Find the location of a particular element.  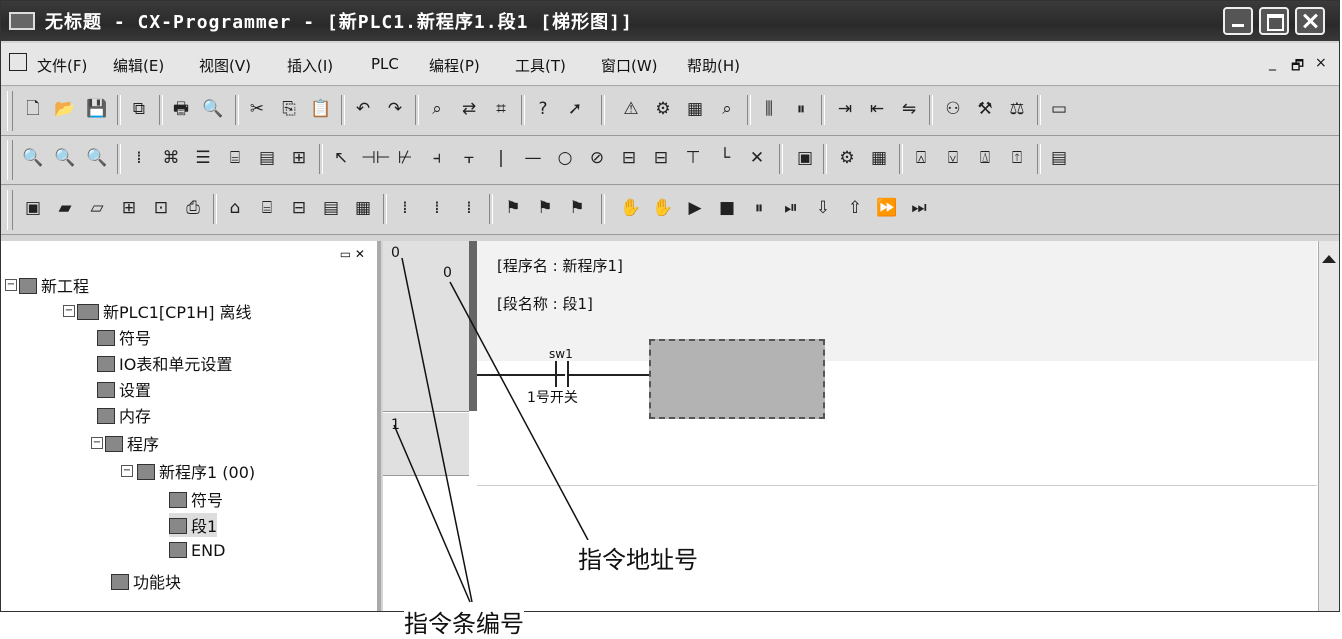

force-on-icon: ⚑ is located at coordinates (545, 208).